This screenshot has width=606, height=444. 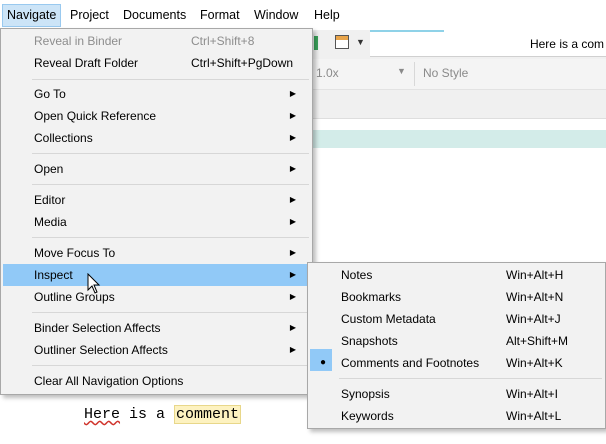 I want to click on menu-item-go-to: Go To ▶, so click(x=156, y=94).